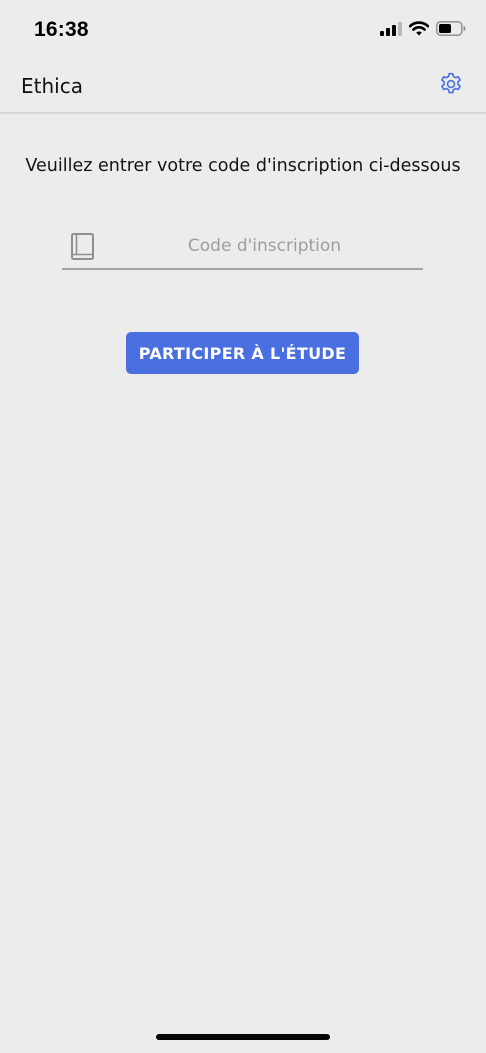  I want to click on battery-icon, so click(451, 30).